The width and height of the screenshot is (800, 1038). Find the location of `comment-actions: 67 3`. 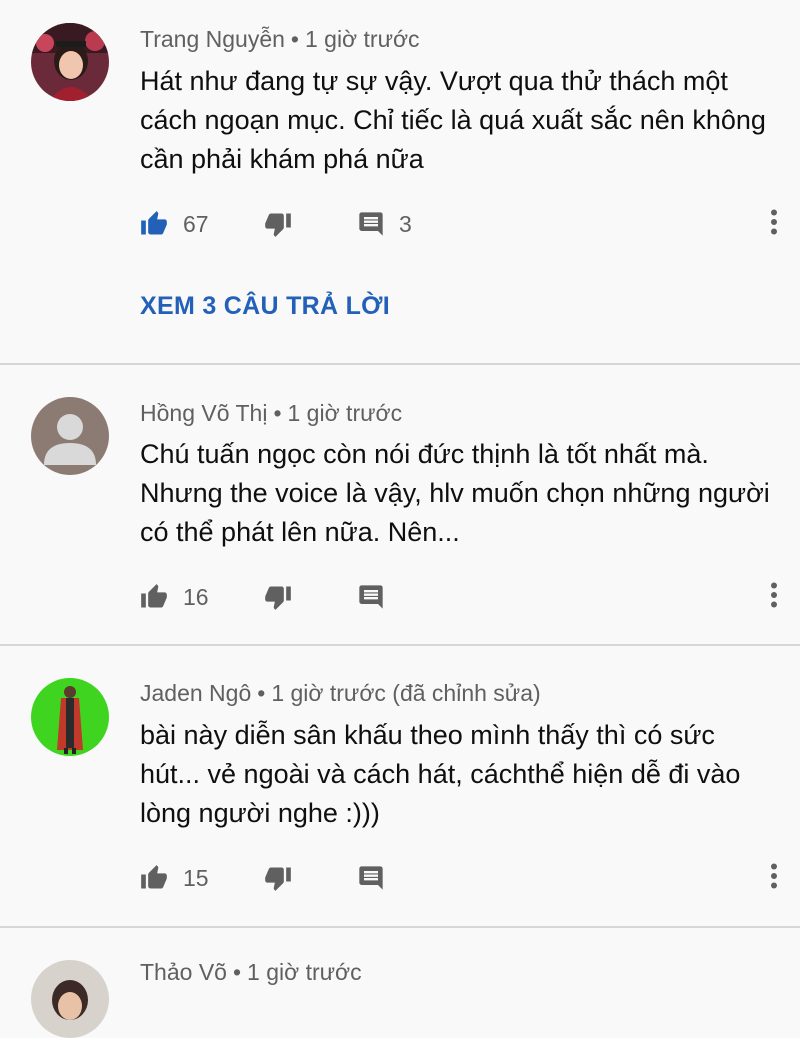

comment-actions: 67 3 is located at coordinates (400, 224).